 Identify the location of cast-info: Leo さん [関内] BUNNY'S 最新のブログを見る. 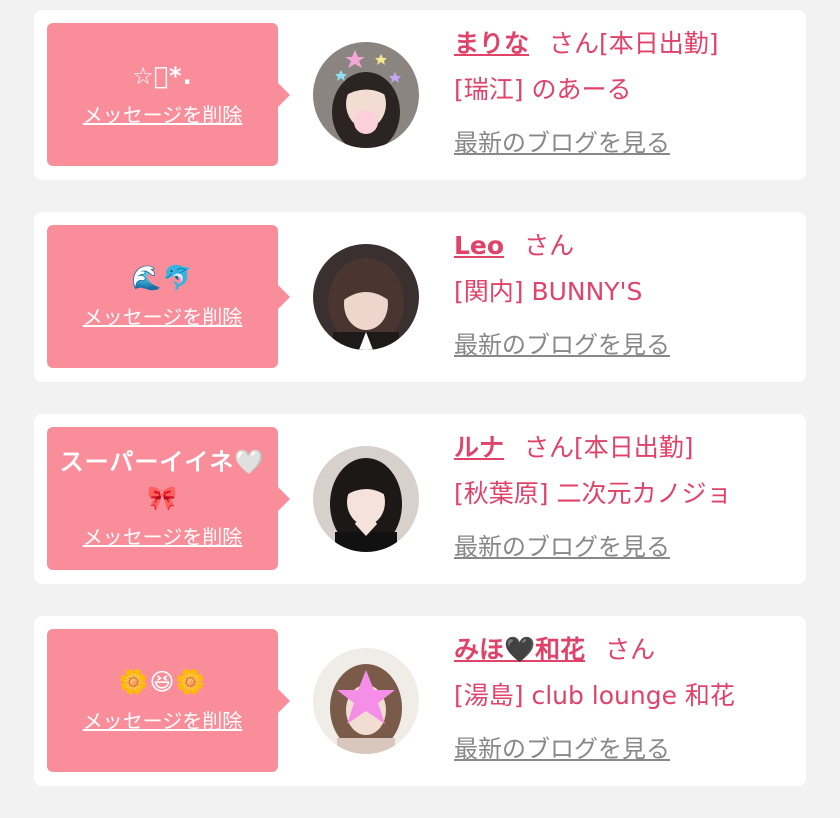
(624, 294).